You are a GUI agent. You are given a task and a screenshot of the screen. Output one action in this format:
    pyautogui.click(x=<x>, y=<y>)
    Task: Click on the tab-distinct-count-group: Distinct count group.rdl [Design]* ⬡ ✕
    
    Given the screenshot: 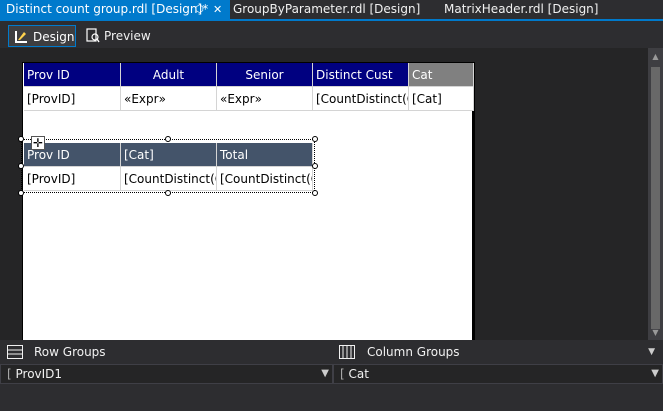 What is the action you would take?
    pyautogui.click(x=115, y=9)
    